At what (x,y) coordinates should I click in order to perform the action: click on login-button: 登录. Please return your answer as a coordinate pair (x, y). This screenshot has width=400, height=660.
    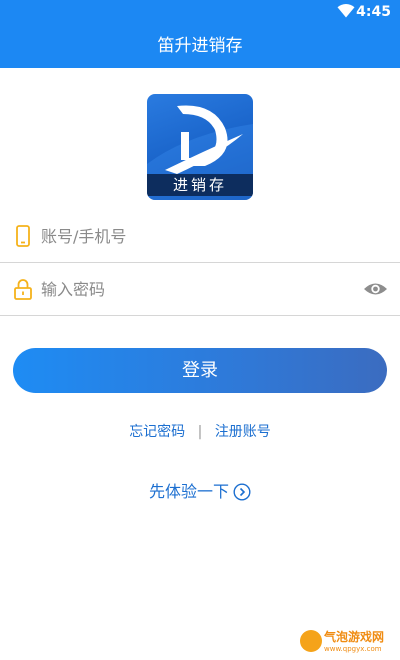
    Looking at the image, I should click on (200, 370).